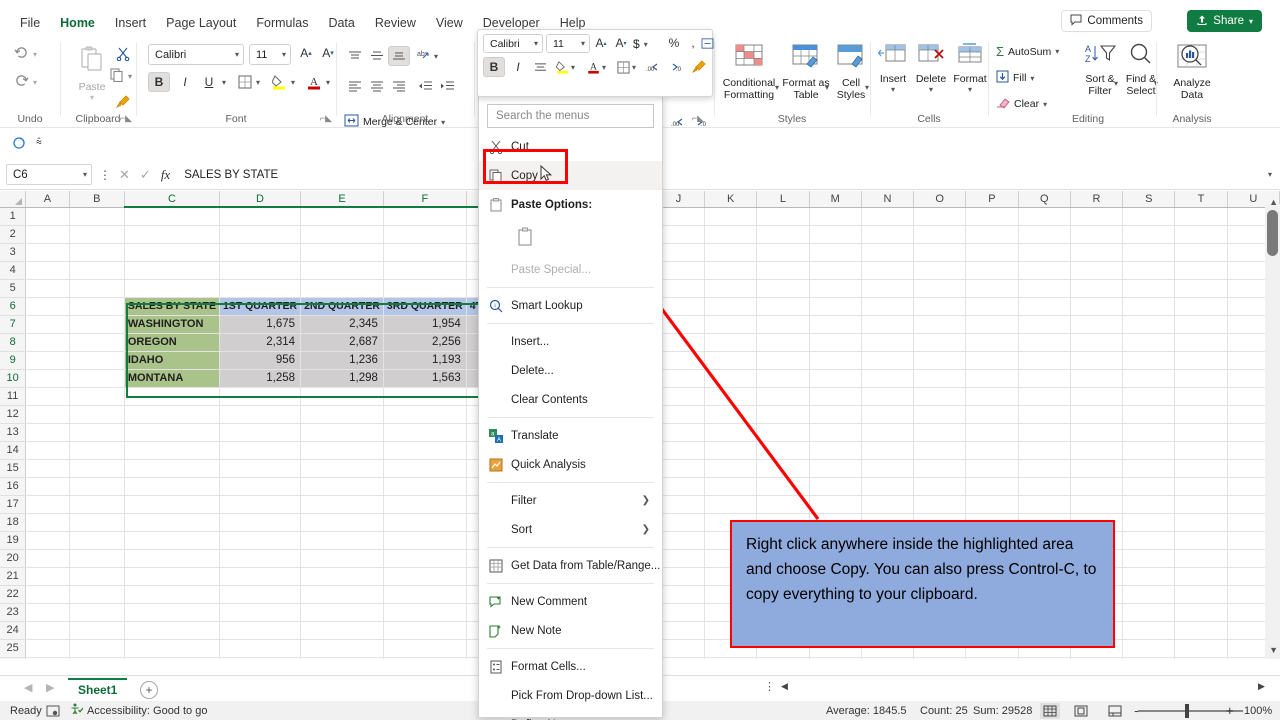 The image size is (1280, 720). Describe the element at coordinates (260, 504) in the screenshot. I see `cell-D17` at that location.